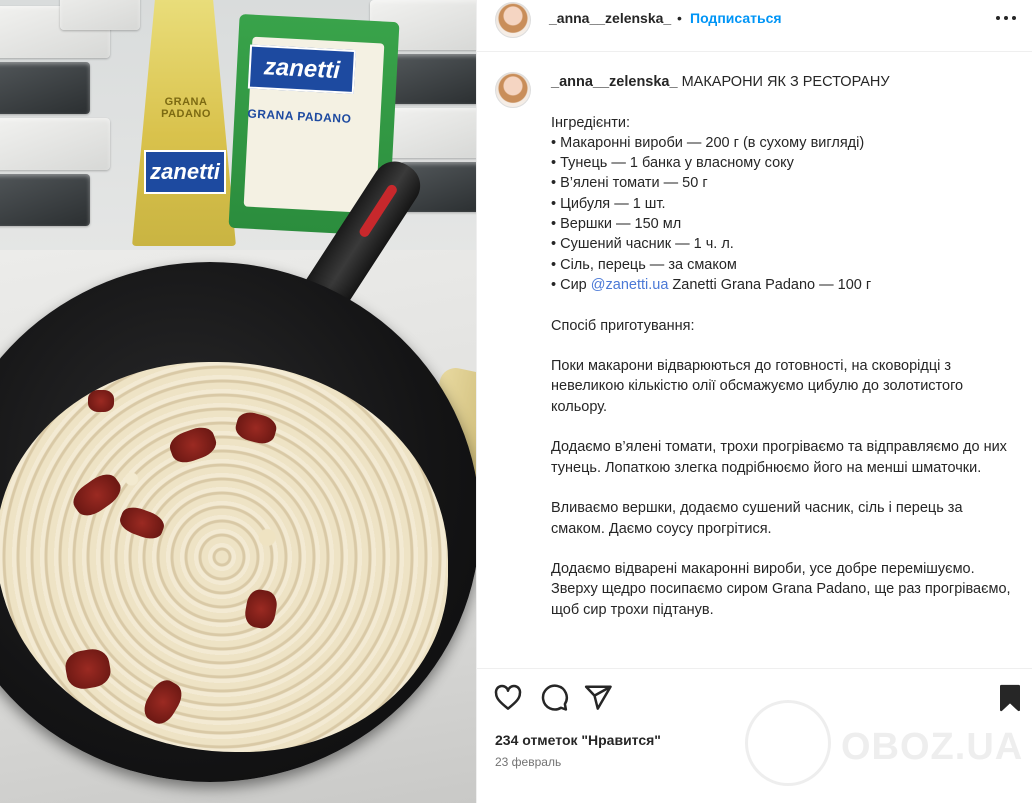  What do you see at coordinates (630, 285) in the screenshot?
I see `zanetti-mention-link: @zanetti.ua` at bounding box center [630, 285].